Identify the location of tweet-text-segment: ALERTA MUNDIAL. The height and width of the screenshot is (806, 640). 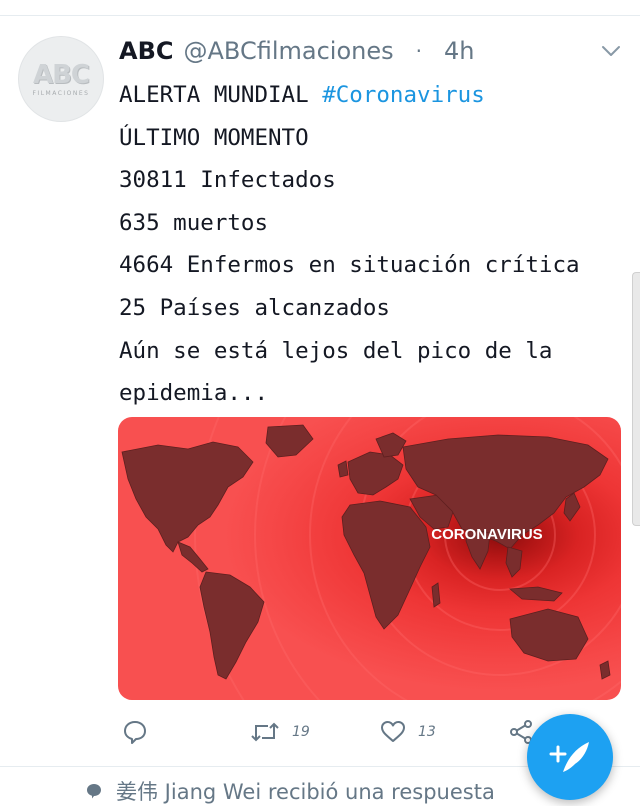
(221, 95).